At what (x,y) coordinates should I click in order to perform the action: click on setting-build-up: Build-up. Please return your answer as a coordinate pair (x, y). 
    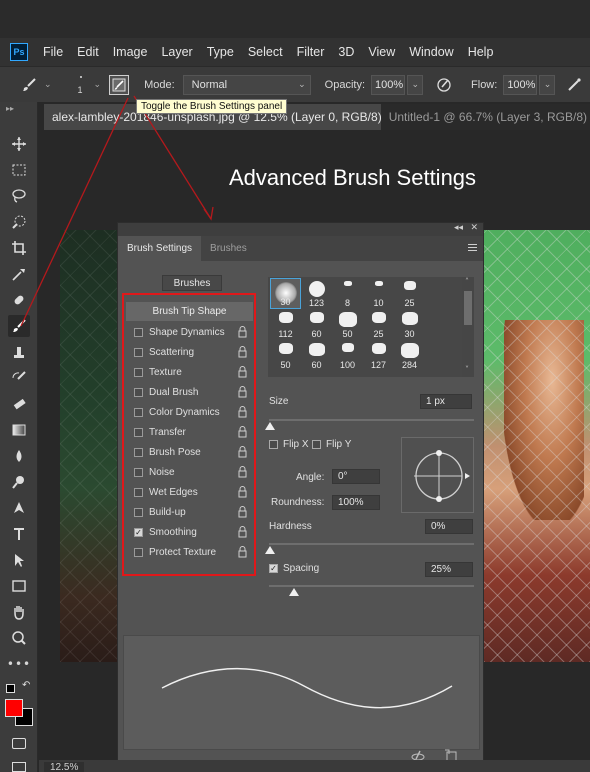
    Looking at the image, I should click on (189, 512).